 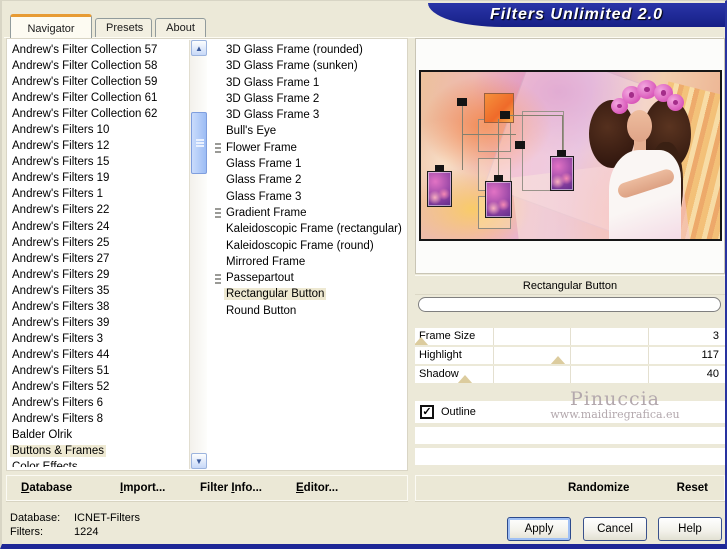 I want to click on list-item: Andrew's Filters 52, so click(x=99, y=387).